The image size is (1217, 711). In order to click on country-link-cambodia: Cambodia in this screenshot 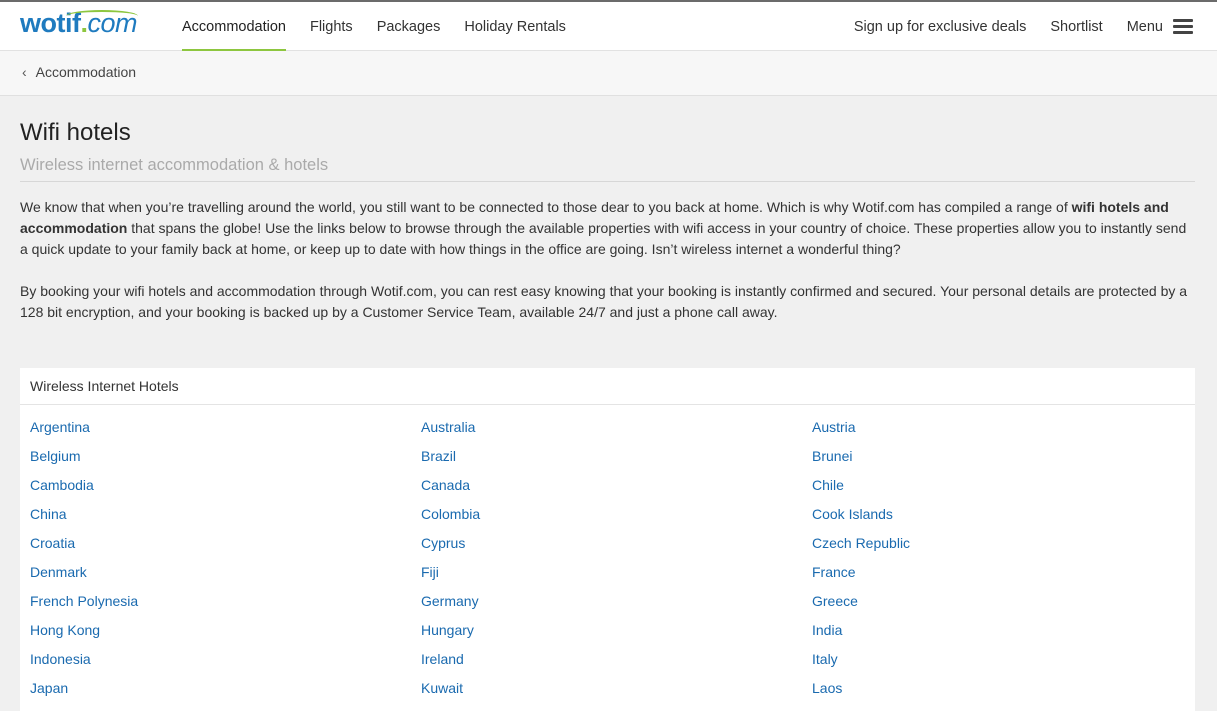, I will do `click(225, 485)`.